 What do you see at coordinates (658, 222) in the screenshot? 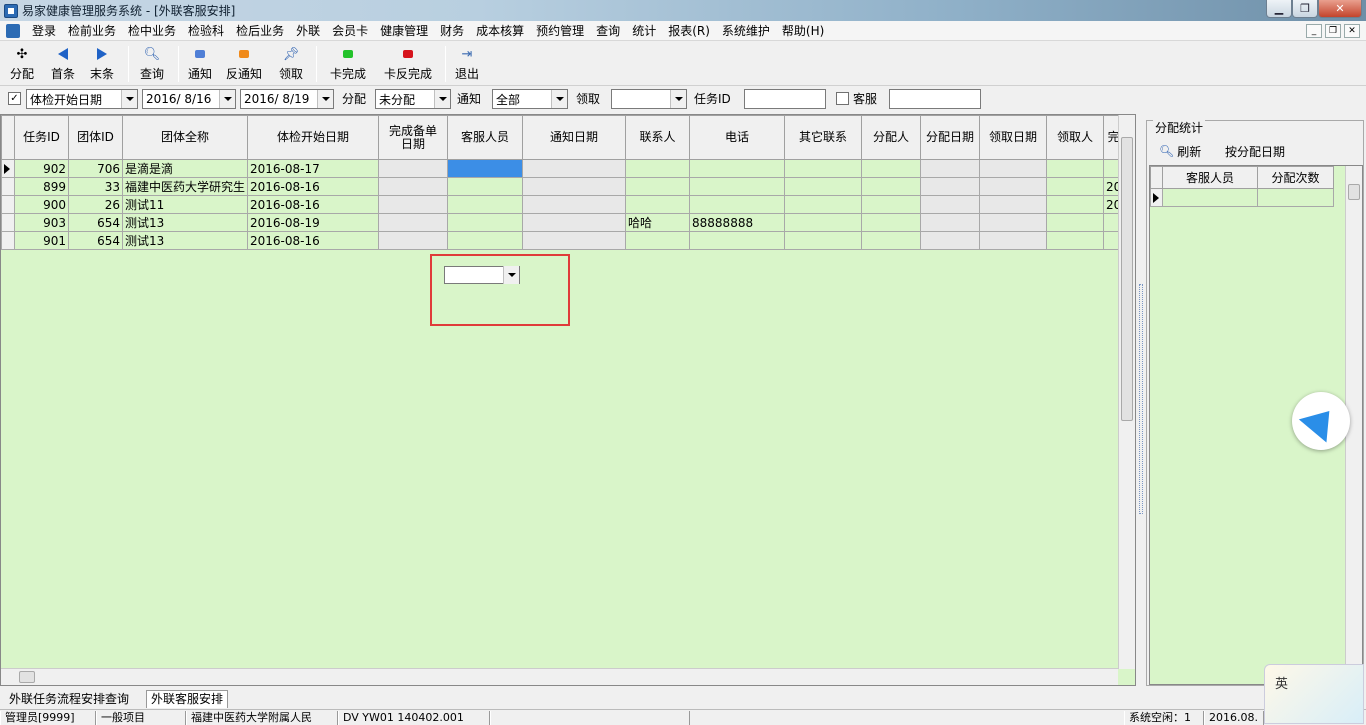
I see `cell-contact: 哈哈` at bounding box center [658, 222].